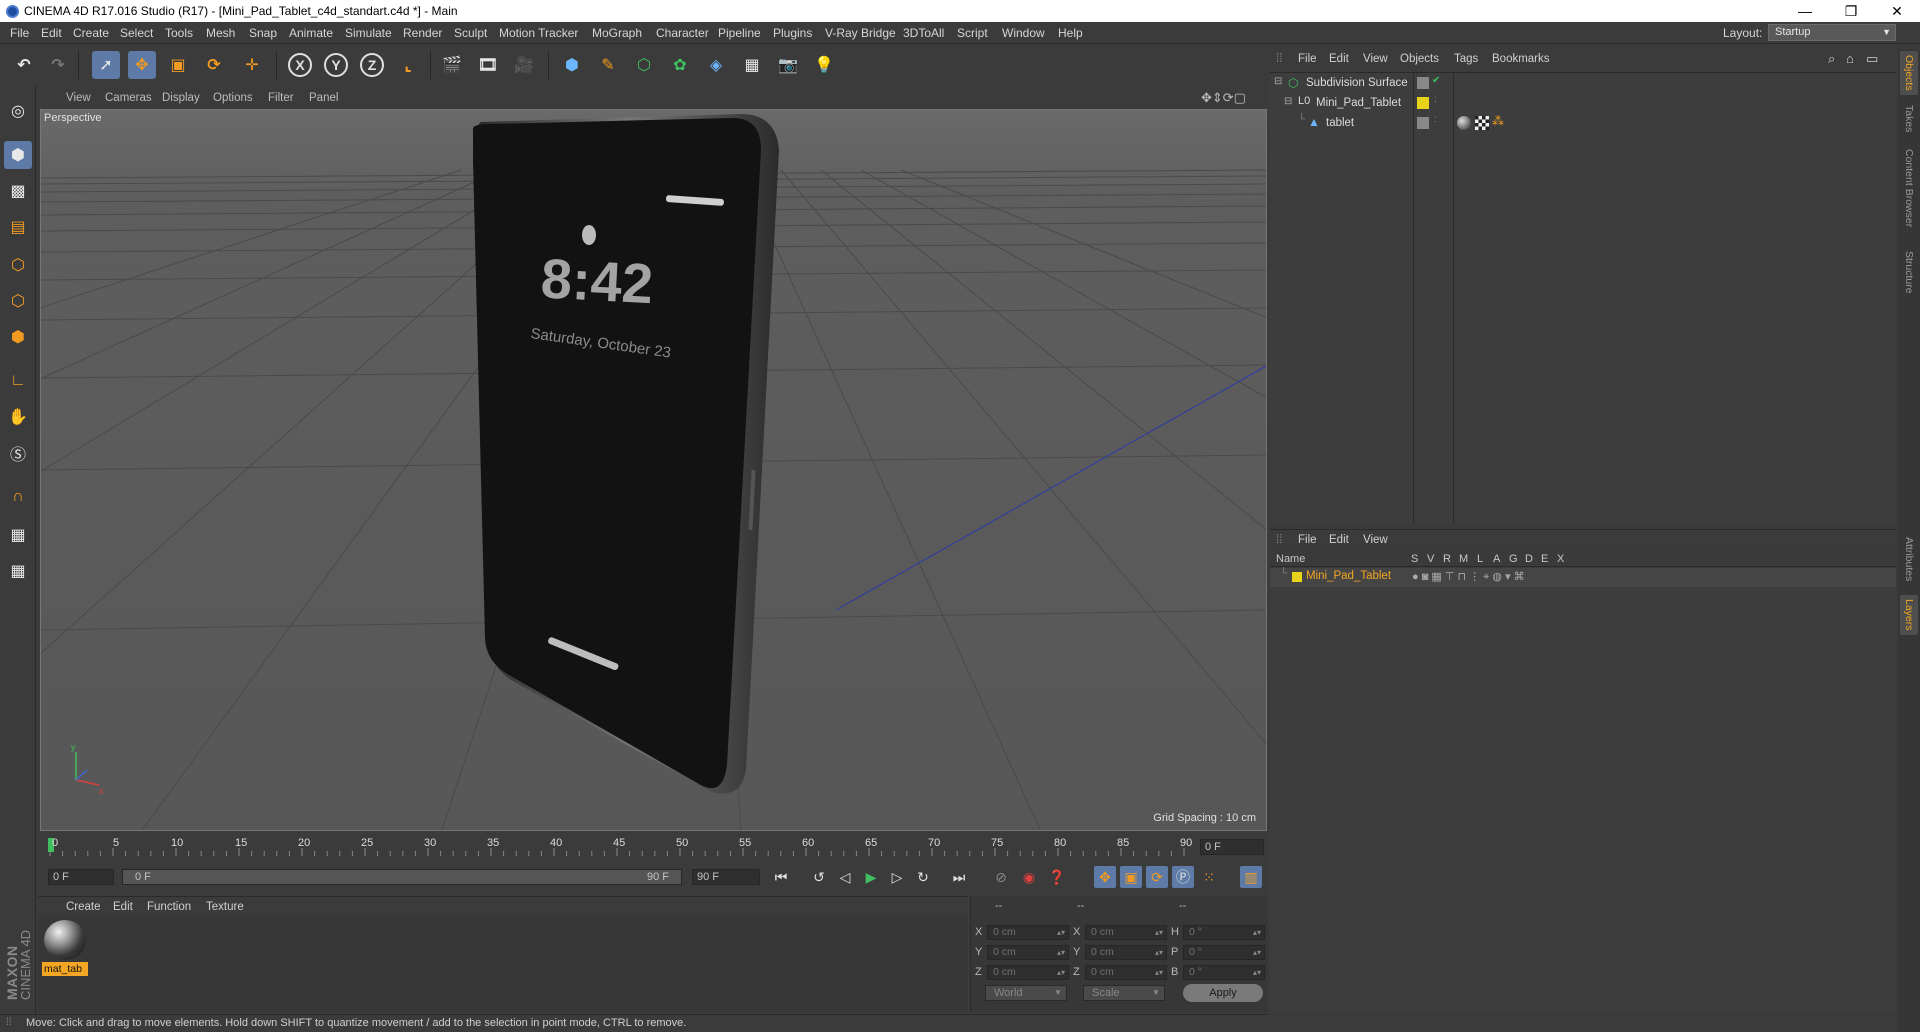  I want to click on go-to-end-icon: ⏭, so click(959, 877).